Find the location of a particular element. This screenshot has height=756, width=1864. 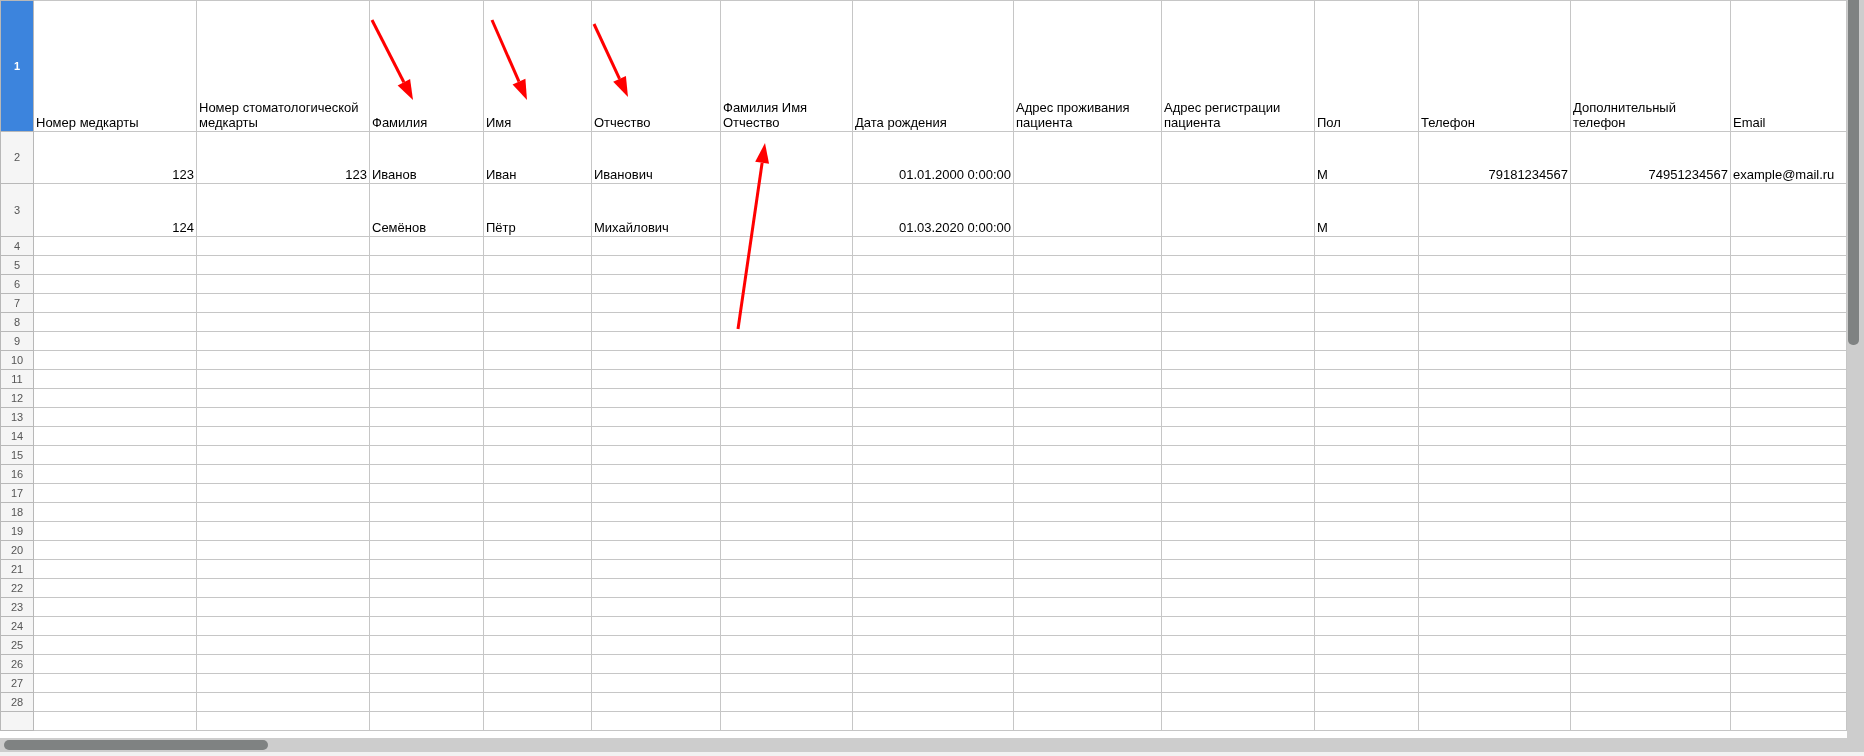

vertical-scrollbar is located at coordinates (1855, 369).